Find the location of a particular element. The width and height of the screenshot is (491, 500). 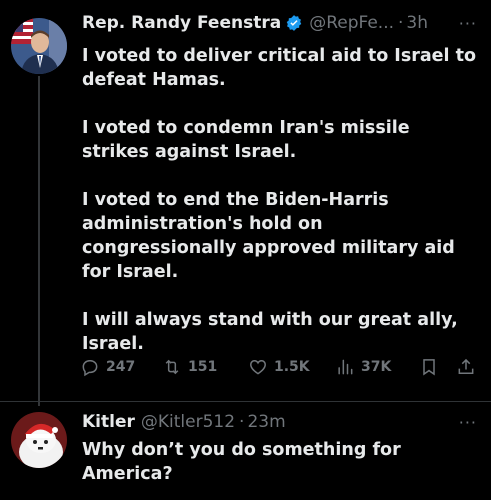

bookmark-button is located at coordinates (429, 369).